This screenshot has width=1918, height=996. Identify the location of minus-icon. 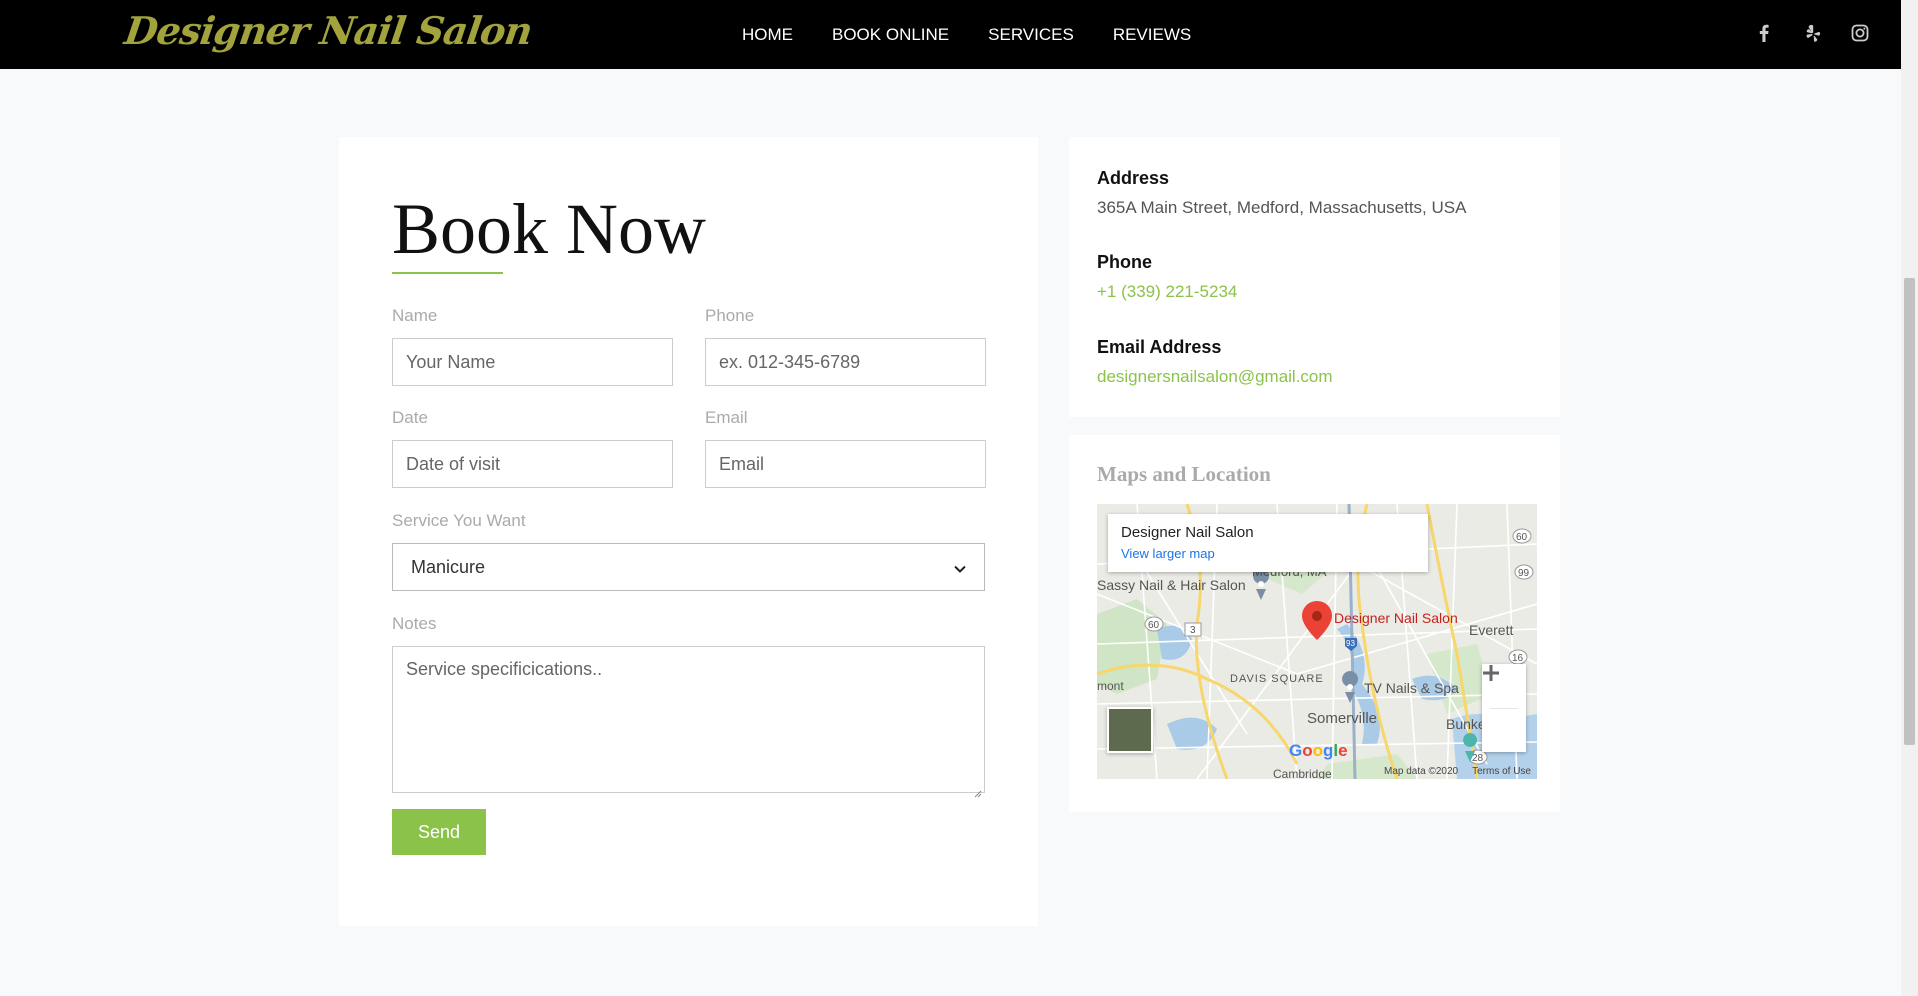
(1491, 673).